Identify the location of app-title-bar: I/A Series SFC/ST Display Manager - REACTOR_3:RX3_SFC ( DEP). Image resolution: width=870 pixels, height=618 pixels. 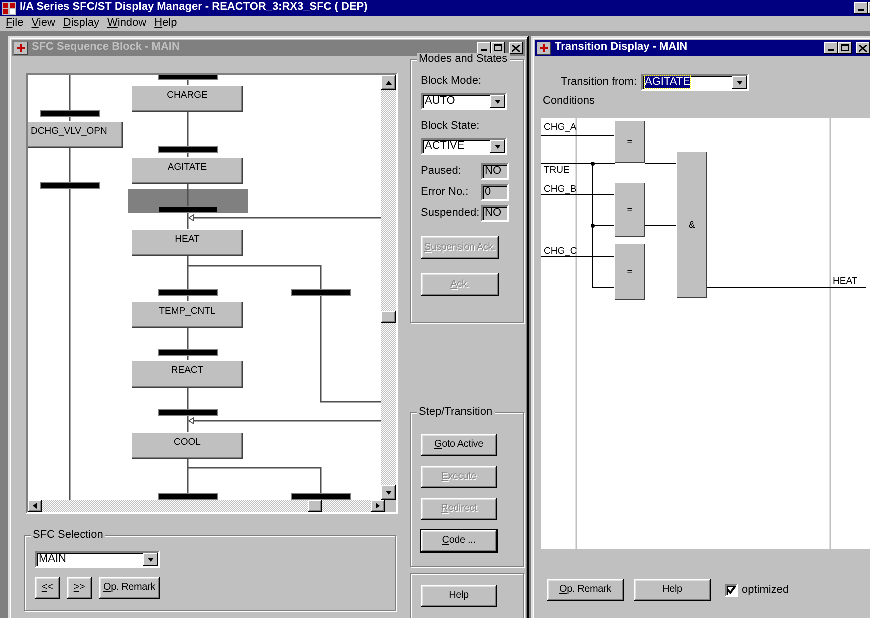
(435, 8).